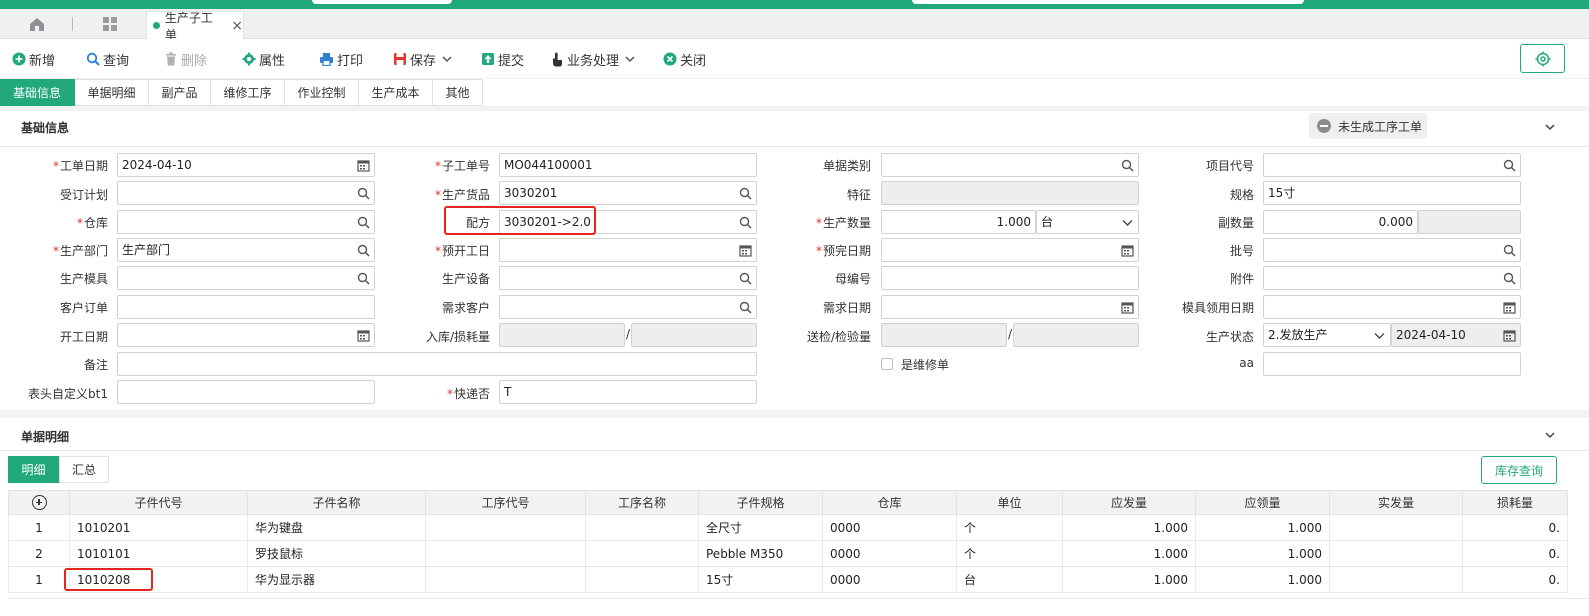 This screenshot has width=1589, height=616. What do you see at coordinates (107, 59) in the screenshot?
I see `query-button: 查询` at bounding box center [107, 59].